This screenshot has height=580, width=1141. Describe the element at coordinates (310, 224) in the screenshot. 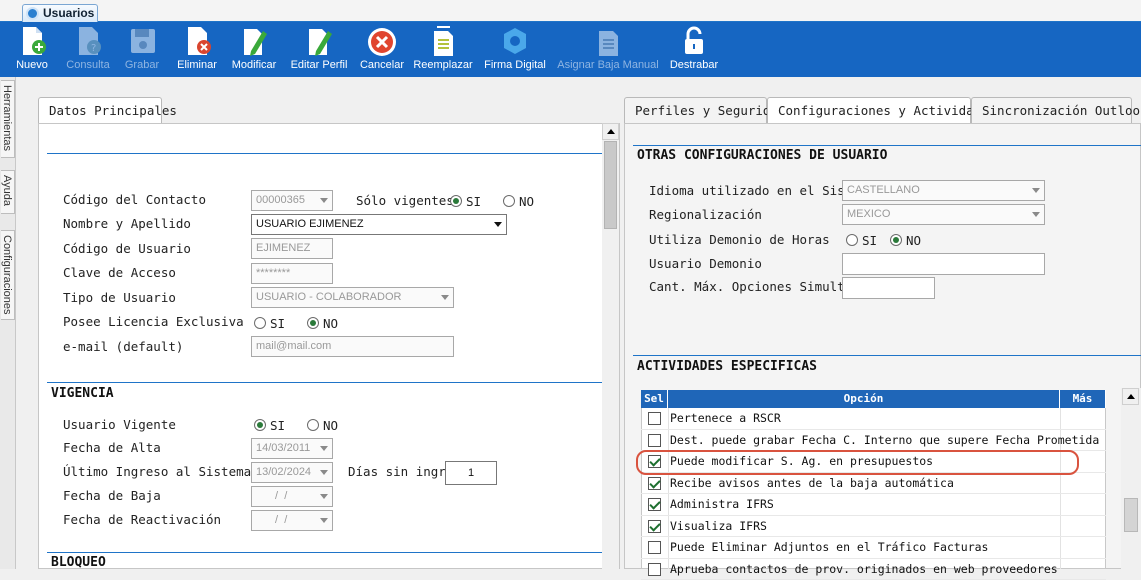

I see `nombre-apellido-value: USUARIO EJIMENEZ` at that location.